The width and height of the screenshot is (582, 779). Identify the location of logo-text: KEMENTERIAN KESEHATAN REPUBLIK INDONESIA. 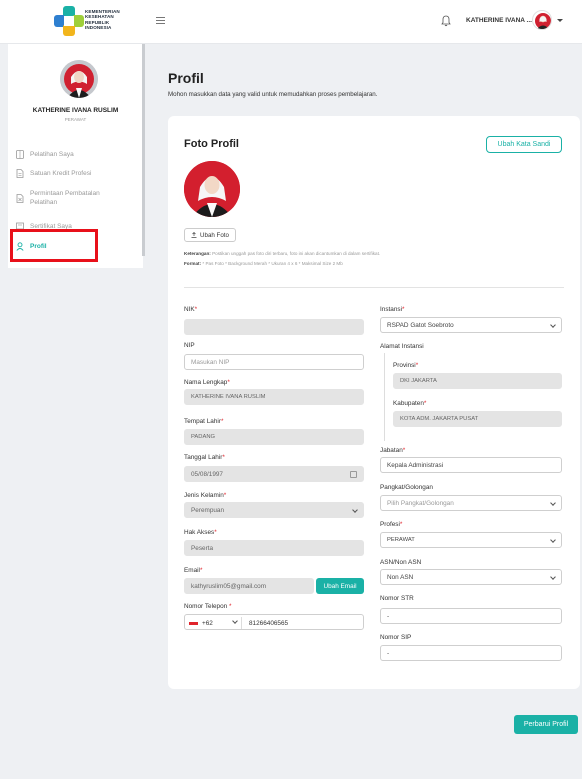
(102, 20).